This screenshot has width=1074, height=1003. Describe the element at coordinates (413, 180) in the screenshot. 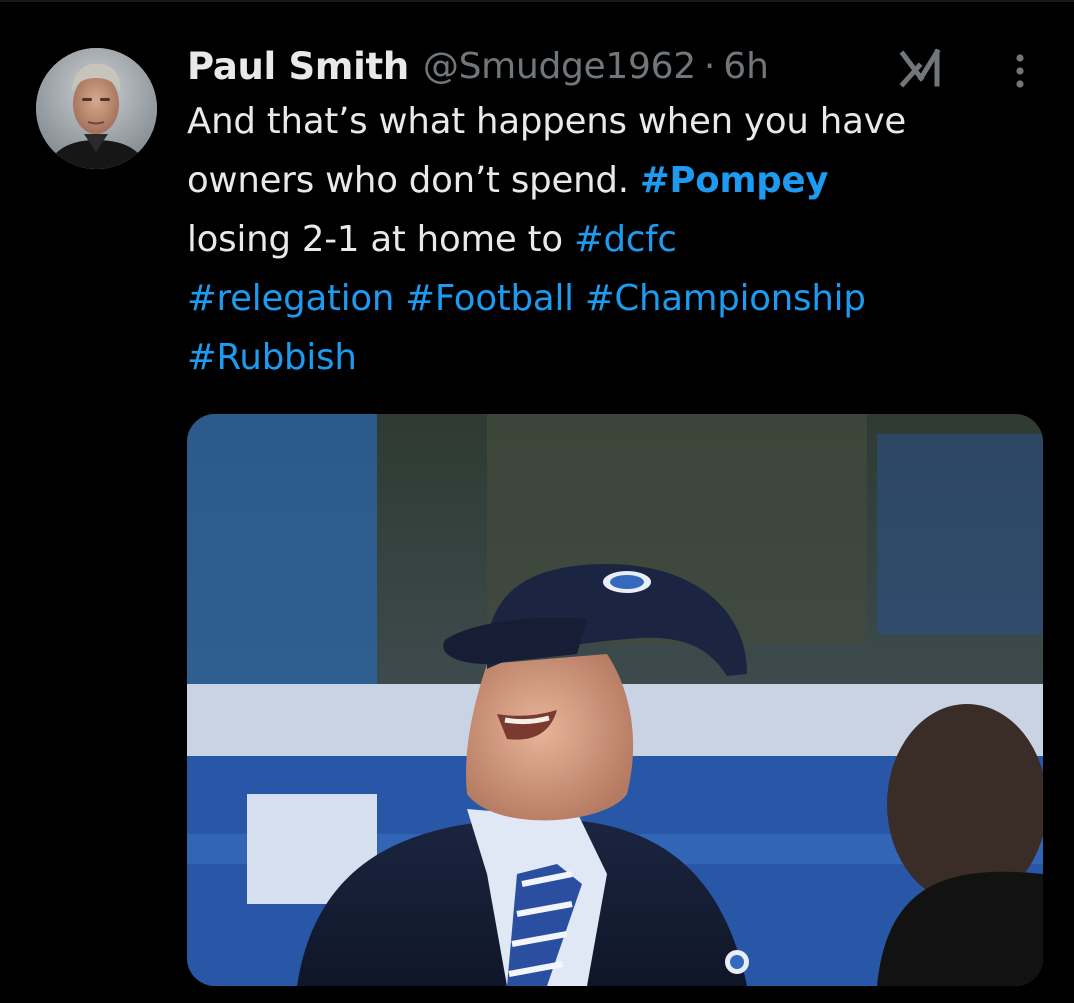

I see `tweet-text-segment: owners who don’t spend.` at that location.